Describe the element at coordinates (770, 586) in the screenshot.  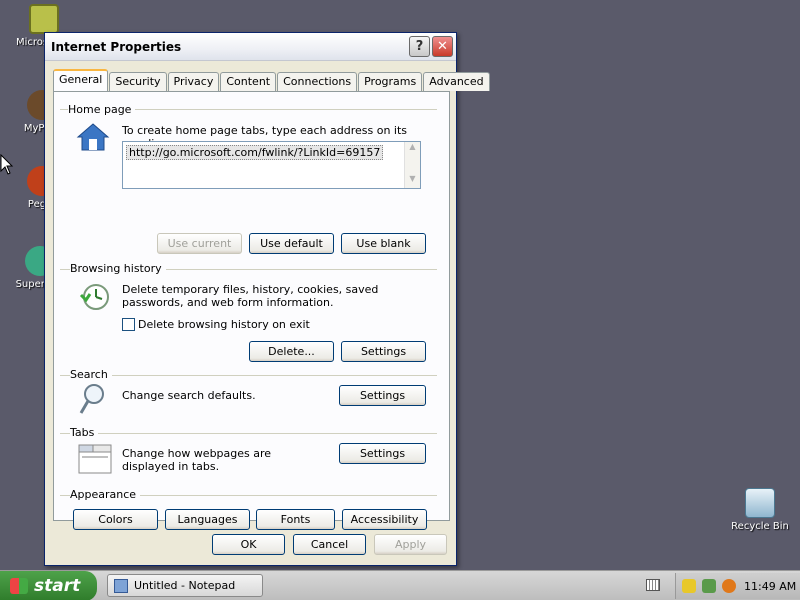
I see `clock: 11:49 AM` at that location.